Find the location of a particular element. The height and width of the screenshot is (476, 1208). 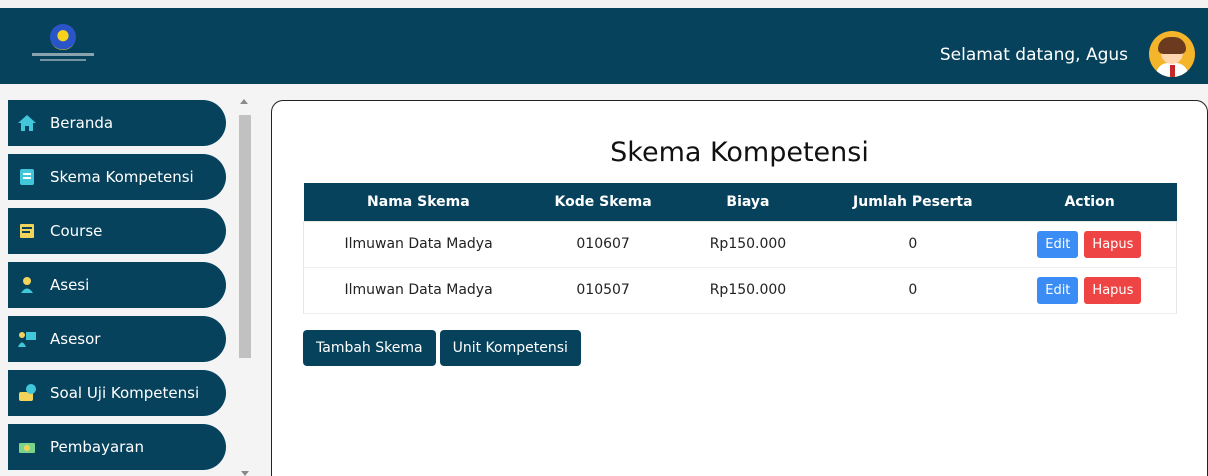

scroll-down-icon is located at coordinates (245, 473).